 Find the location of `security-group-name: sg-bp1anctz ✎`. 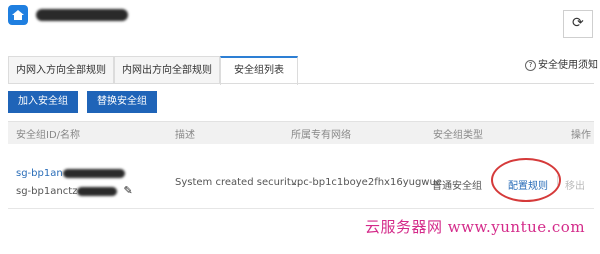

security-group-name: sg-bp1anctz ✎ is located at coordinates (74, 190).